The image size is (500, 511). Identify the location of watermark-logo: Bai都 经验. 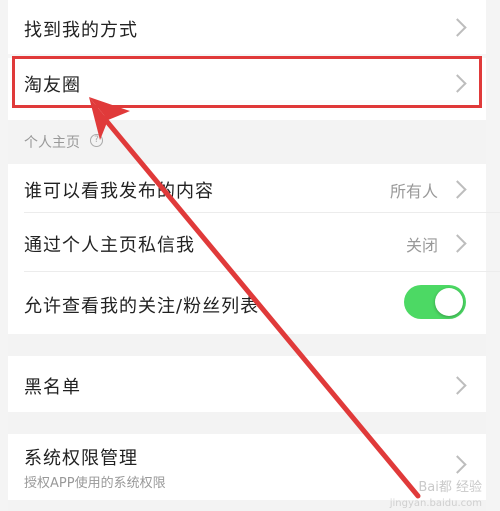
(450, 487).